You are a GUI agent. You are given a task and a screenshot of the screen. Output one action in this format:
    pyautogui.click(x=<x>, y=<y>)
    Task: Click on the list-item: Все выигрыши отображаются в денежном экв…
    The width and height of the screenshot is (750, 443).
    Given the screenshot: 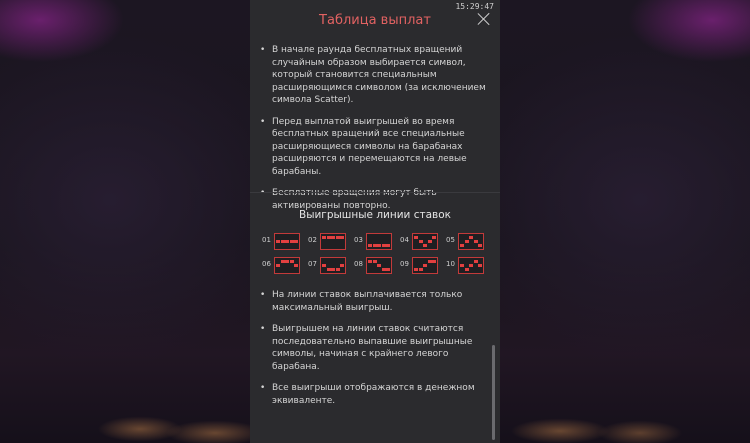 What is the action you would take?
    pyautogui.click(x=375, y=394)
    